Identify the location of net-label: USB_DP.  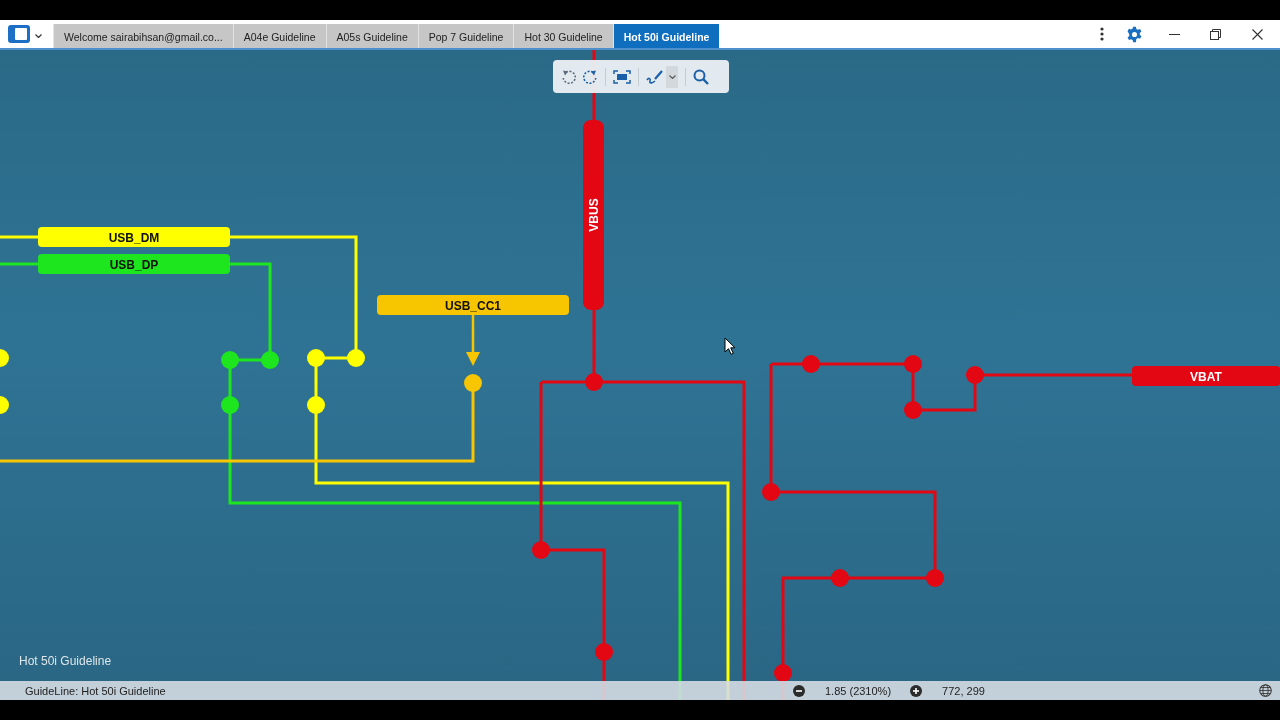
(134, 264).